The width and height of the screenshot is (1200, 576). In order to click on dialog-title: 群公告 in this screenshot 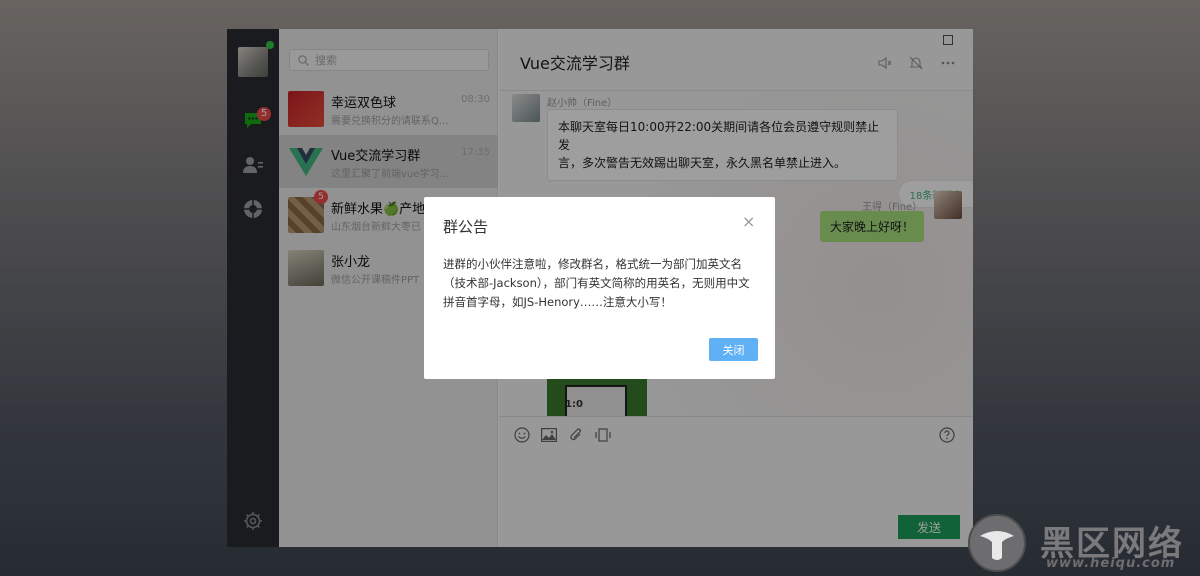, I will do `click(466, 227)`.